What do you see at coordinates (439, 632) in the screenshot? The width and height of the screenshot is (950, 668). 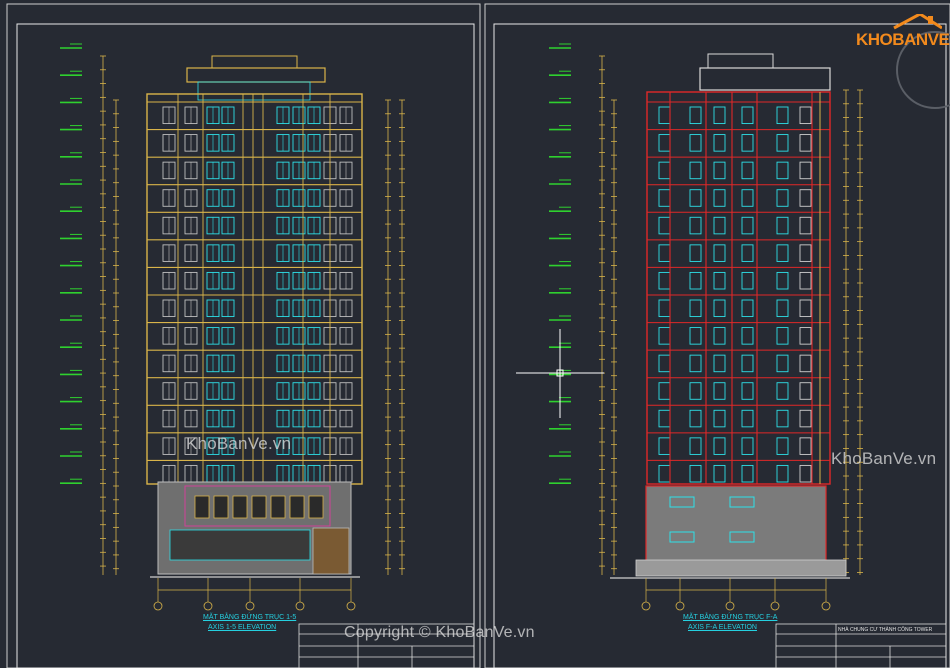 I see `watermark-copyright: Copyright © KhoBanVe.vn` at bounding box center [439, 632].